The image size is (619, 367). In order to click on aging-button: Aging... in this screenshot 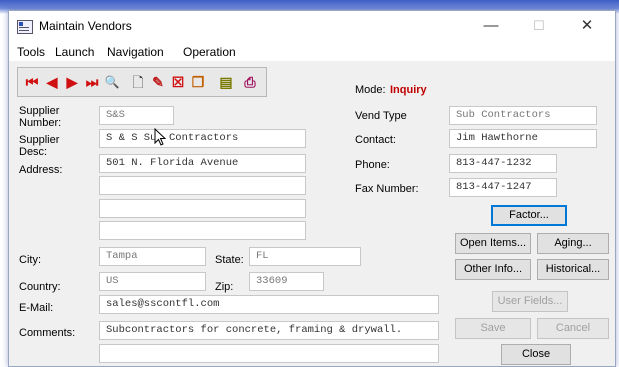, I will do `click(573, 243)`.